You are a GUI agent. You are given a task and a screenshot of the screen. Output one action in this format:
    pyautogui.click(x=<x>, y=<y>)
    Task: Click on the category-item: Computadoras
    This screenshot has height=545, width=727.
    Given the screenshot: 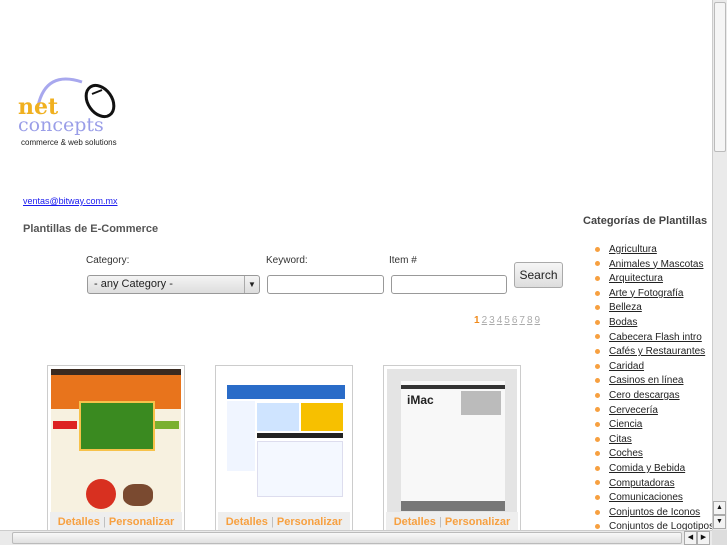 What is the action you would take?
    pyautogui.click(x=654, y=484)
    